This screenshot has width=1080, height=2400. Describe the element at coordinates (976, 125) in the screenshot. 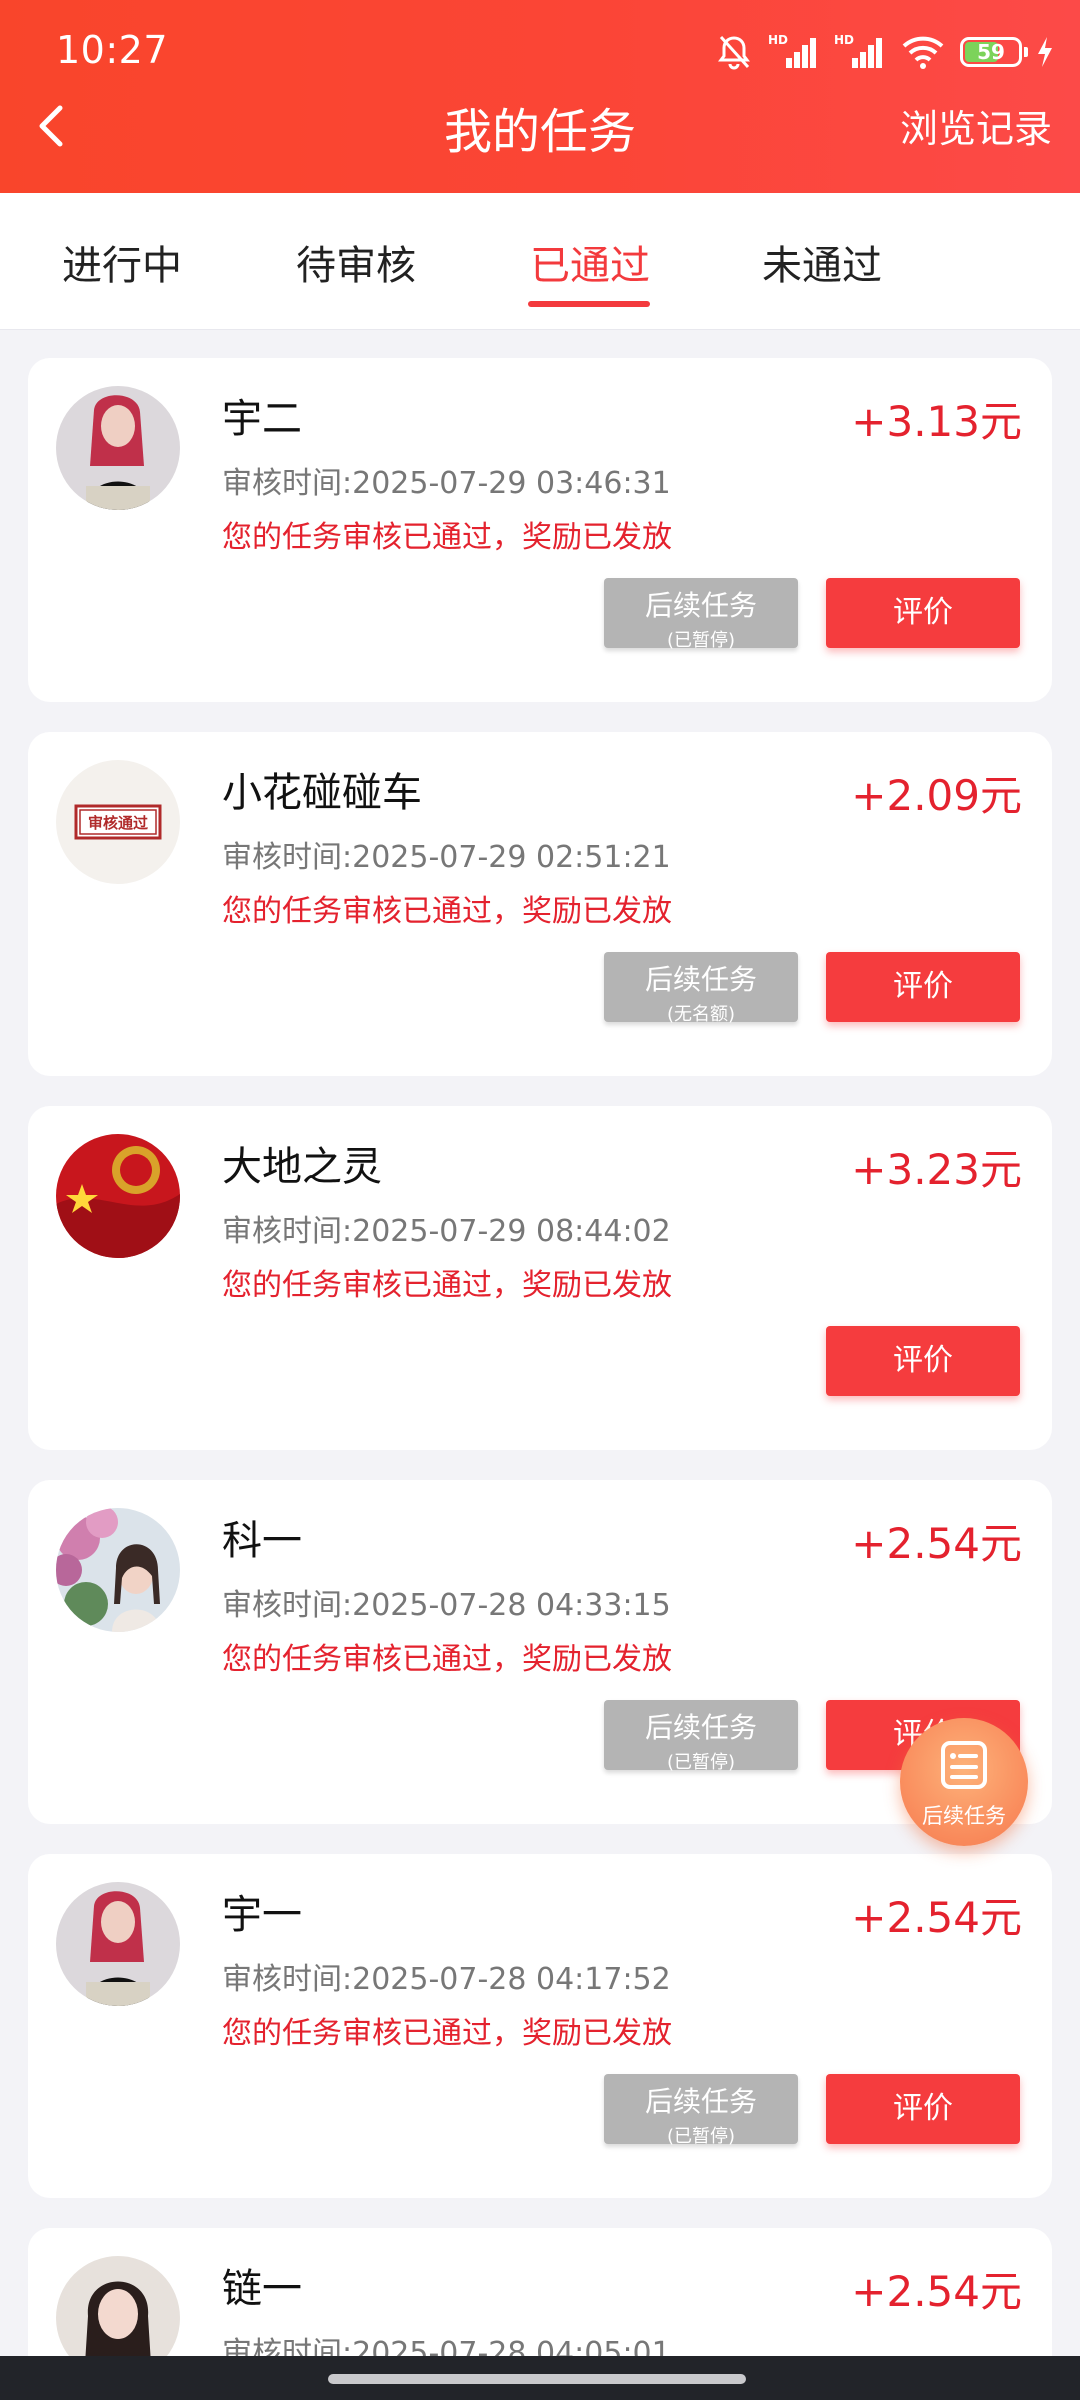

I see `browse-history-link: 浏览记录` at that location.